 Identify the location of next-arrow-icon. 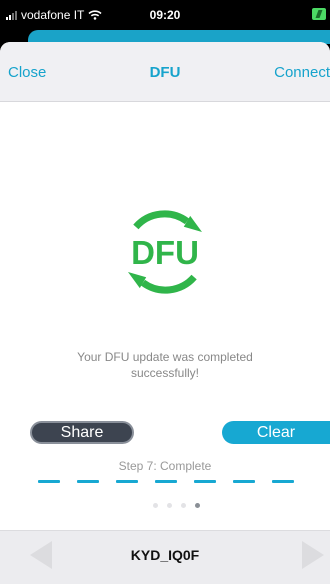
(313, 555).